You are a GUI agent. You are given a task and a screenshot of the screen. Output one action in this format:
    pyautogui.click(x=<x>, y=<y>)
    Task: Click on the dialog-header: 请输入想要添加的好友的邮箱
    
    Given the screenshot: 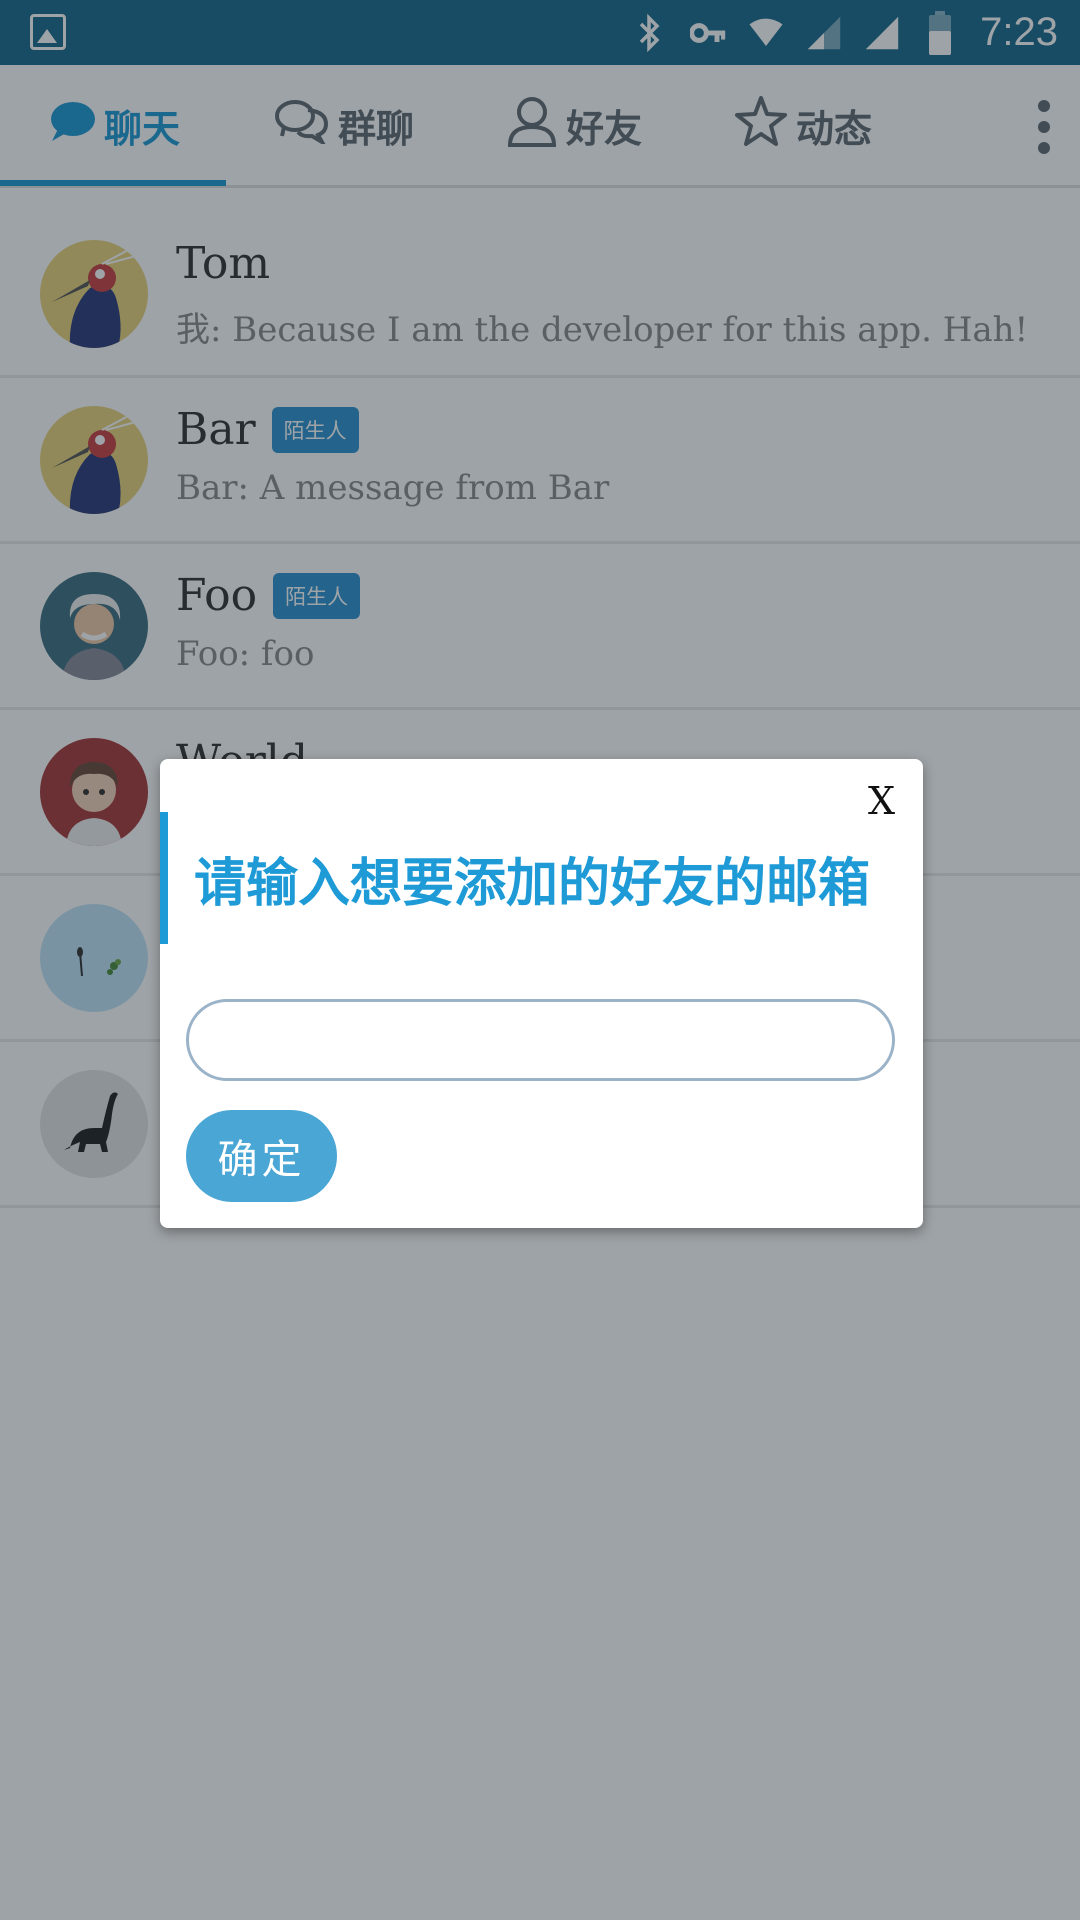 What is the action you would take?
    pyautogui.click(x=541, y=878)
    